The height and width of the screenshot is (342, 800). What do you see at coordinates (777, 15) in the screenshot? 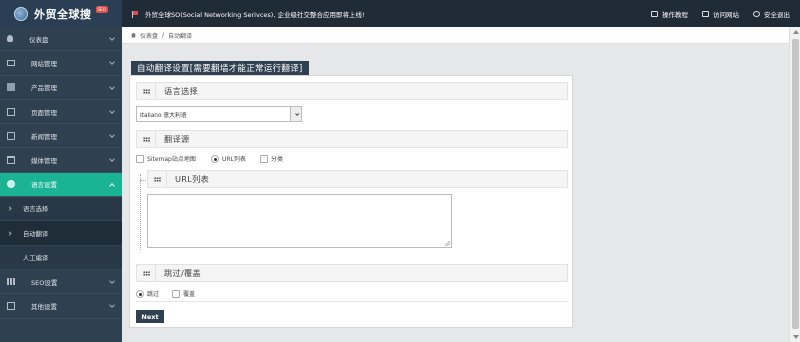
I see `logout-link-label: 安全退出` at bounding box center [777, 15].